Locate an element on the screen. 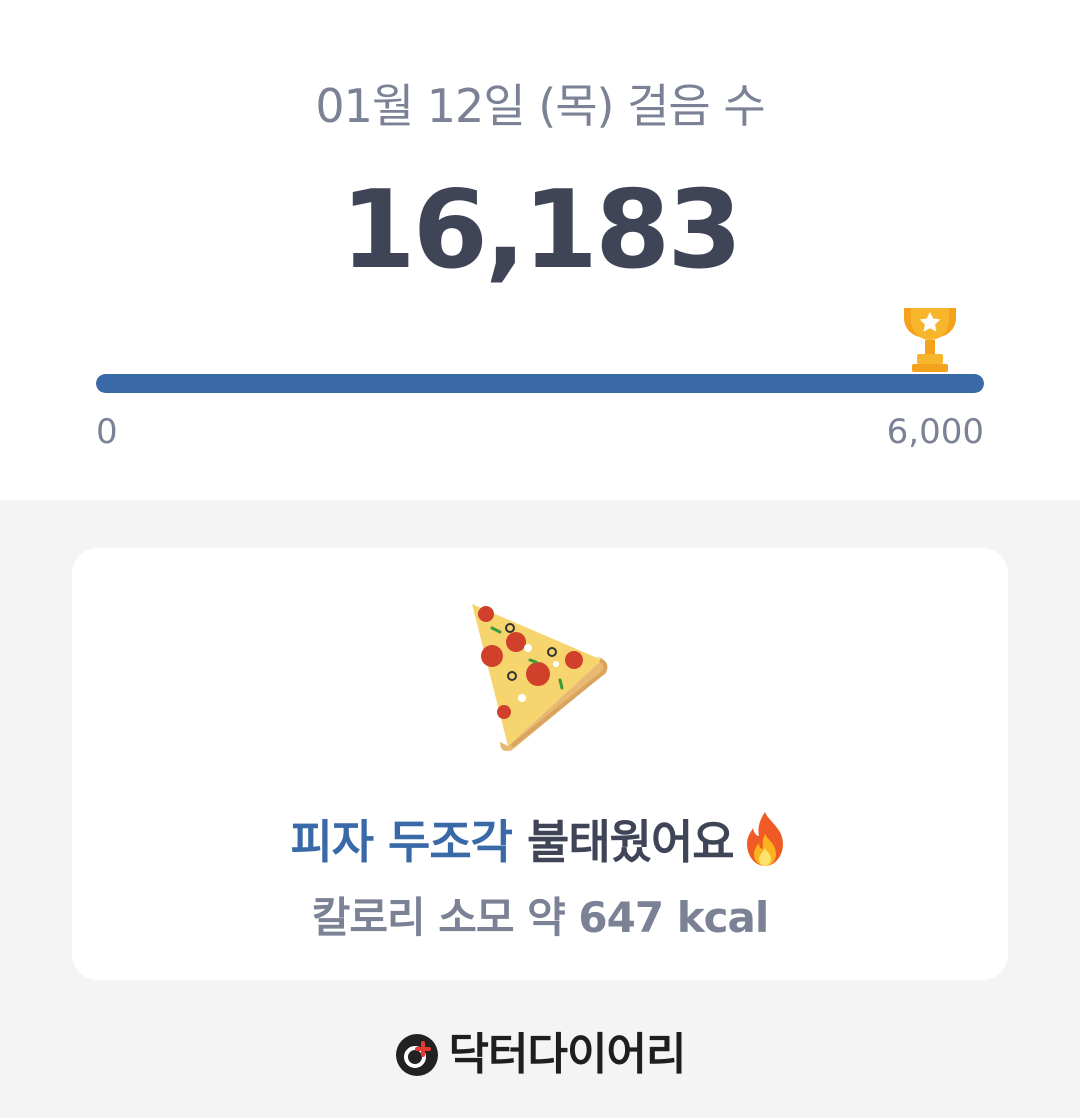  food-amount-text: 피자 두조각 is located at coordinates (401, 842).